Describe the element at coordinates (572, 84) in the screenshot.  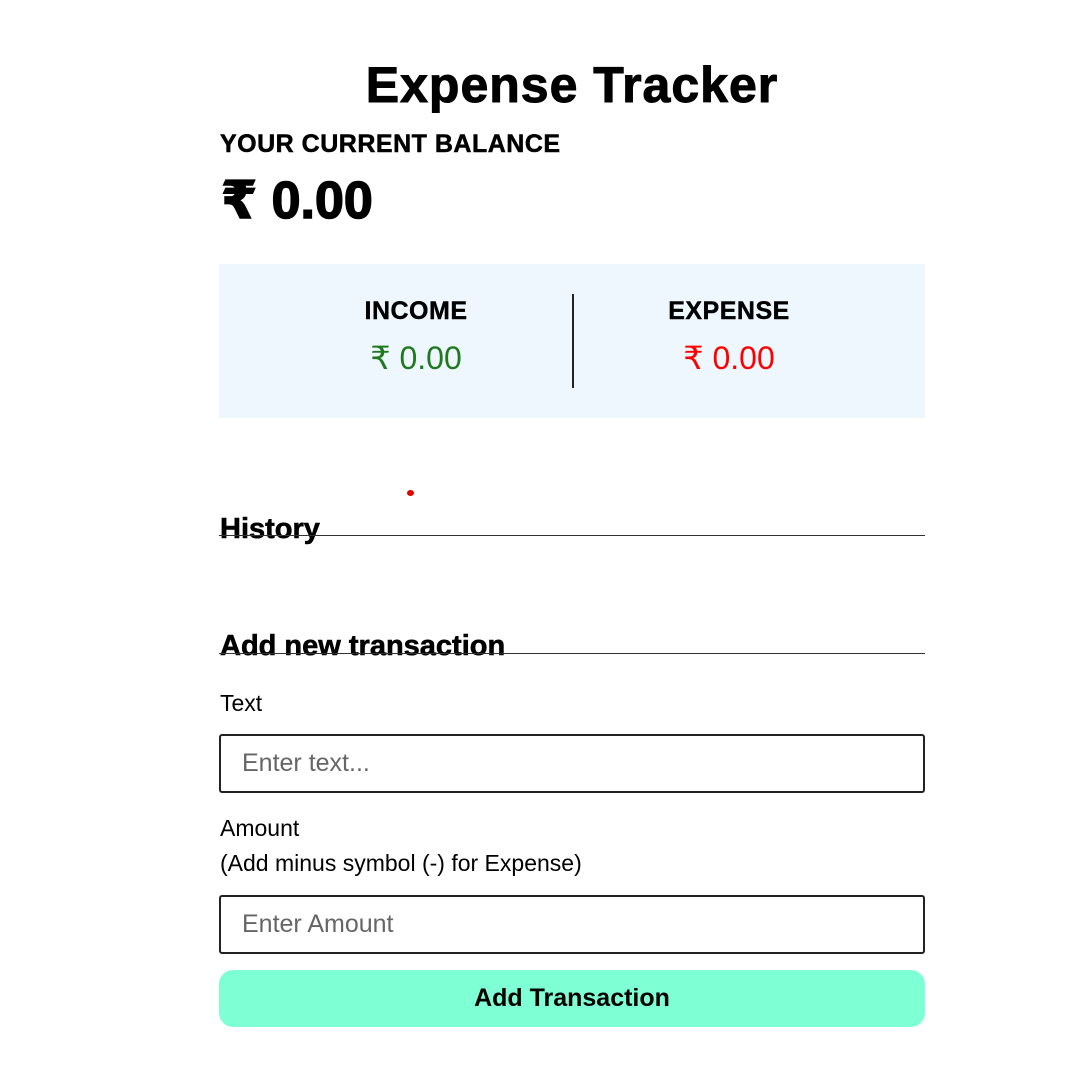
I see `app-title: Expense Tracker` at that location.